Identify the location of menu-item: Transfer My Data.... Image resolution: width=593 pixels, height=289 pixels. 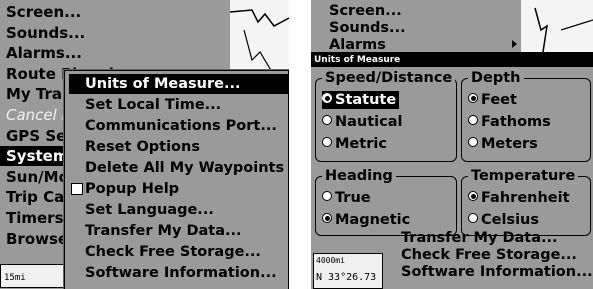
(479, 238).